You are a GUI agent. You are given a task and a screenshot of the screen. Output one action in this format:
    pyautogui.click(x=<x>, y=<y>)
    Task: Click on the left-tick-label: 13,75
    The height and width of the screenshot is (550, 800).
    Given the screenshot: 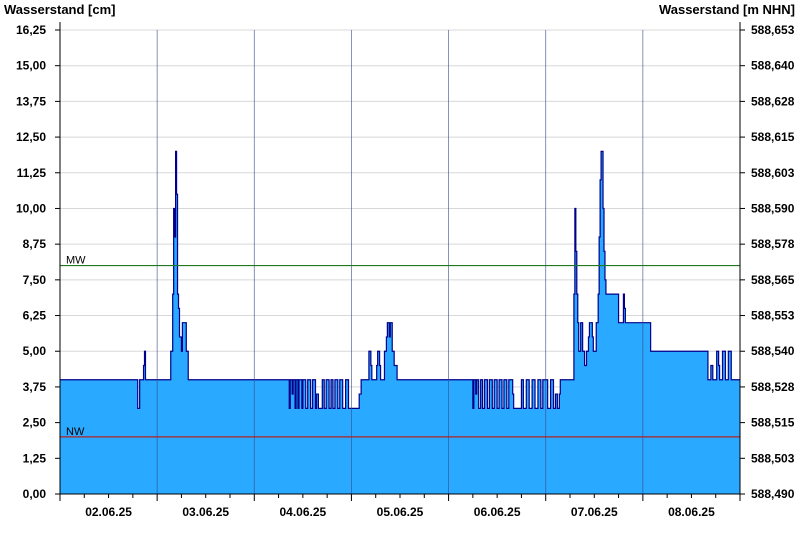 What is the action you would take?
    pyautogui.click(x=31, y=101)
    